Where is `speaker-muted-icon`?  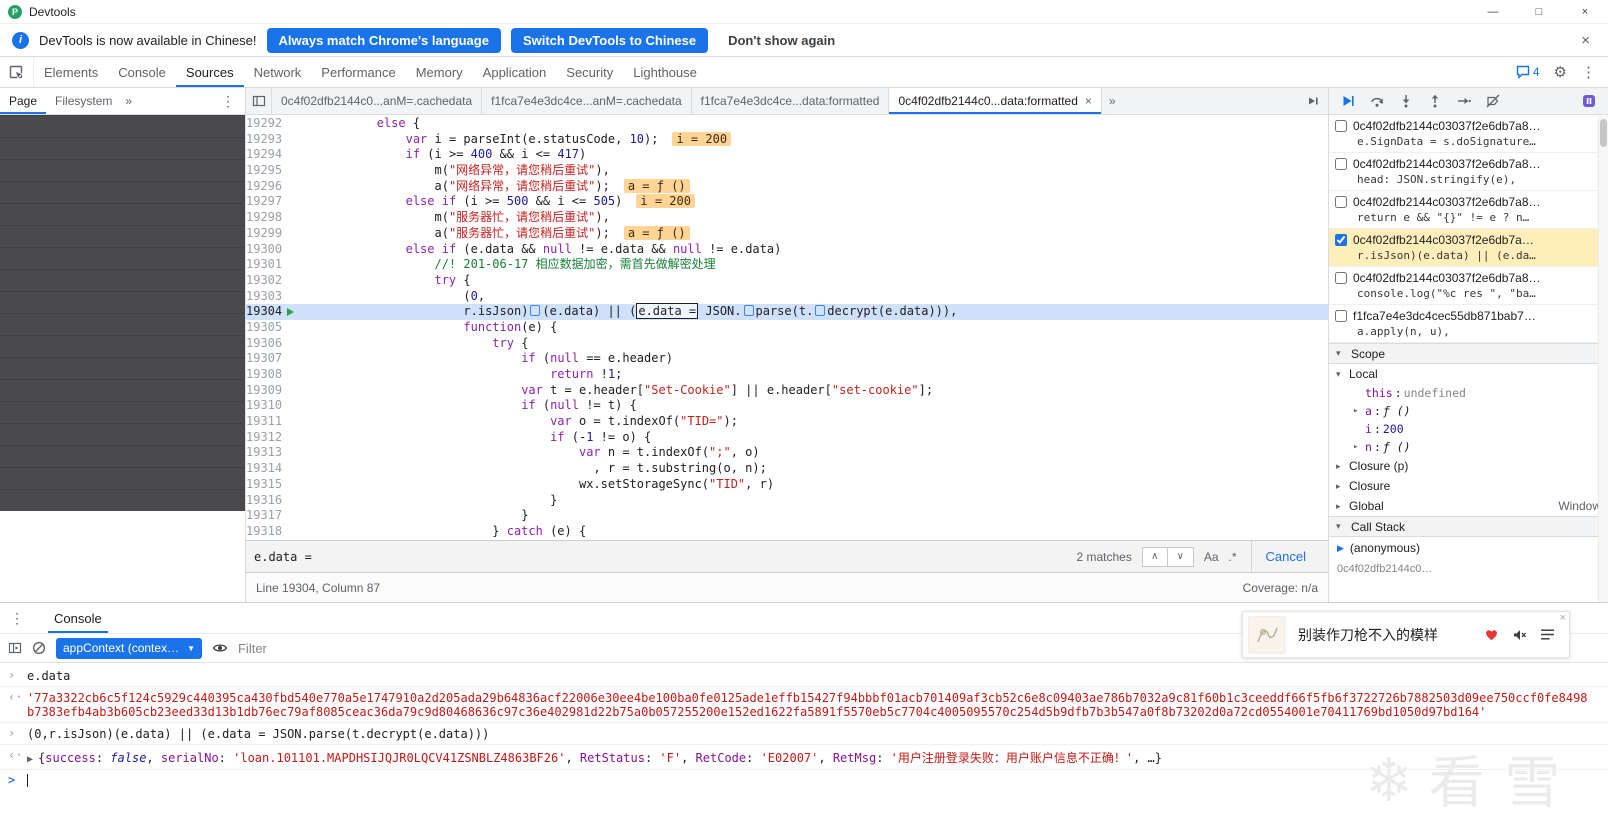
speaker-muted-icon is located at coordinates (1520, 635).